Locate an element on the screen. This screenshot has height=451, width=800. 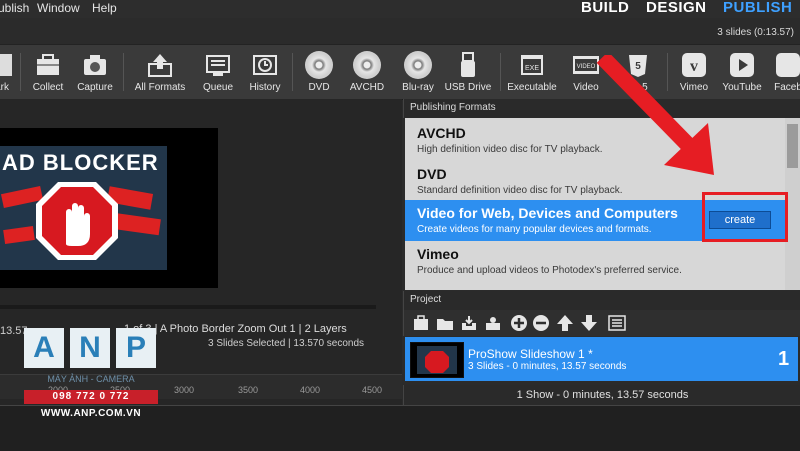
history-icon is located at coordinates (265, 65).